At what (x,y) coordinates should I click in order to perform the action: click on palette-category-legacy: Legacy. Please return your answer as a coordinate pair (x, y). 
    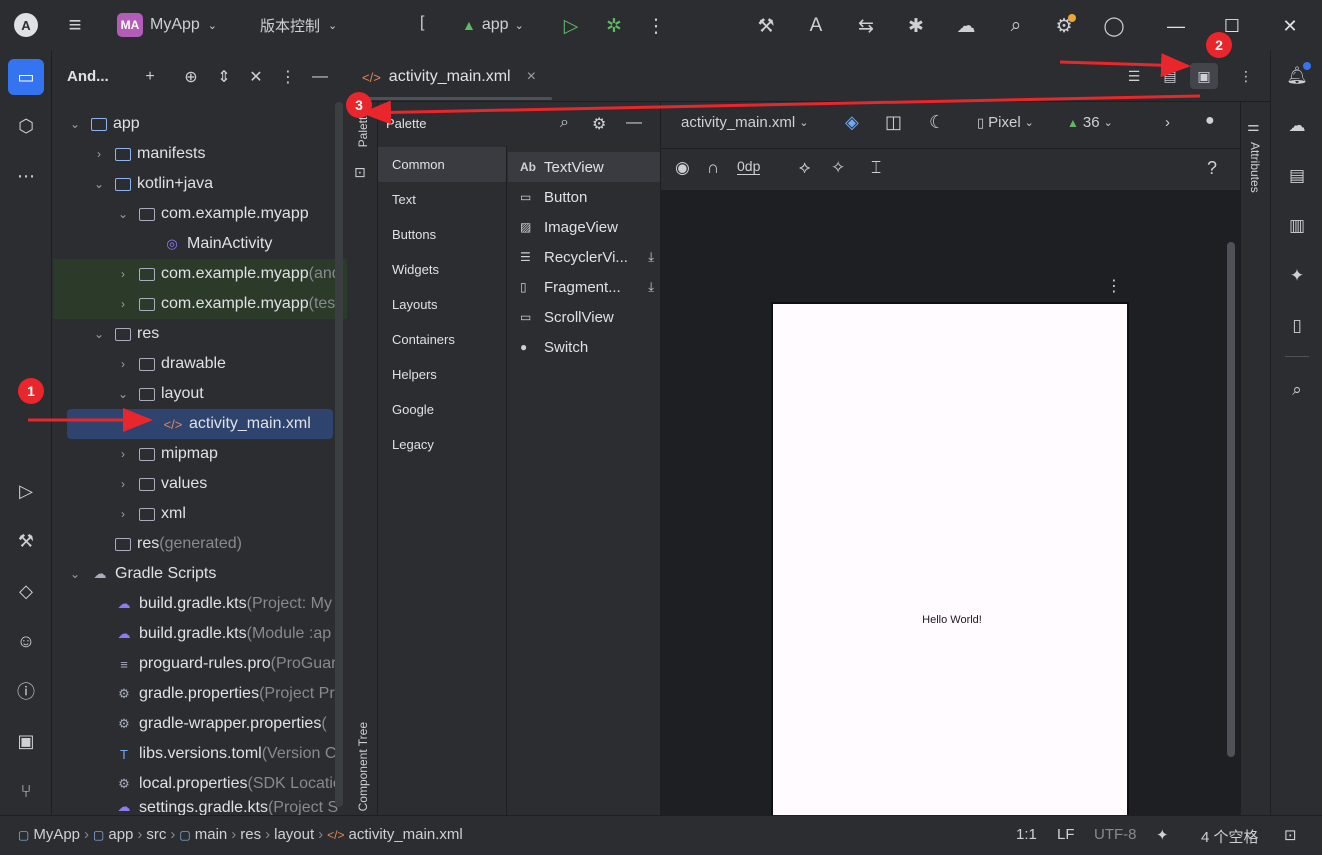
    Looking at the image, I should click on (442, 444).